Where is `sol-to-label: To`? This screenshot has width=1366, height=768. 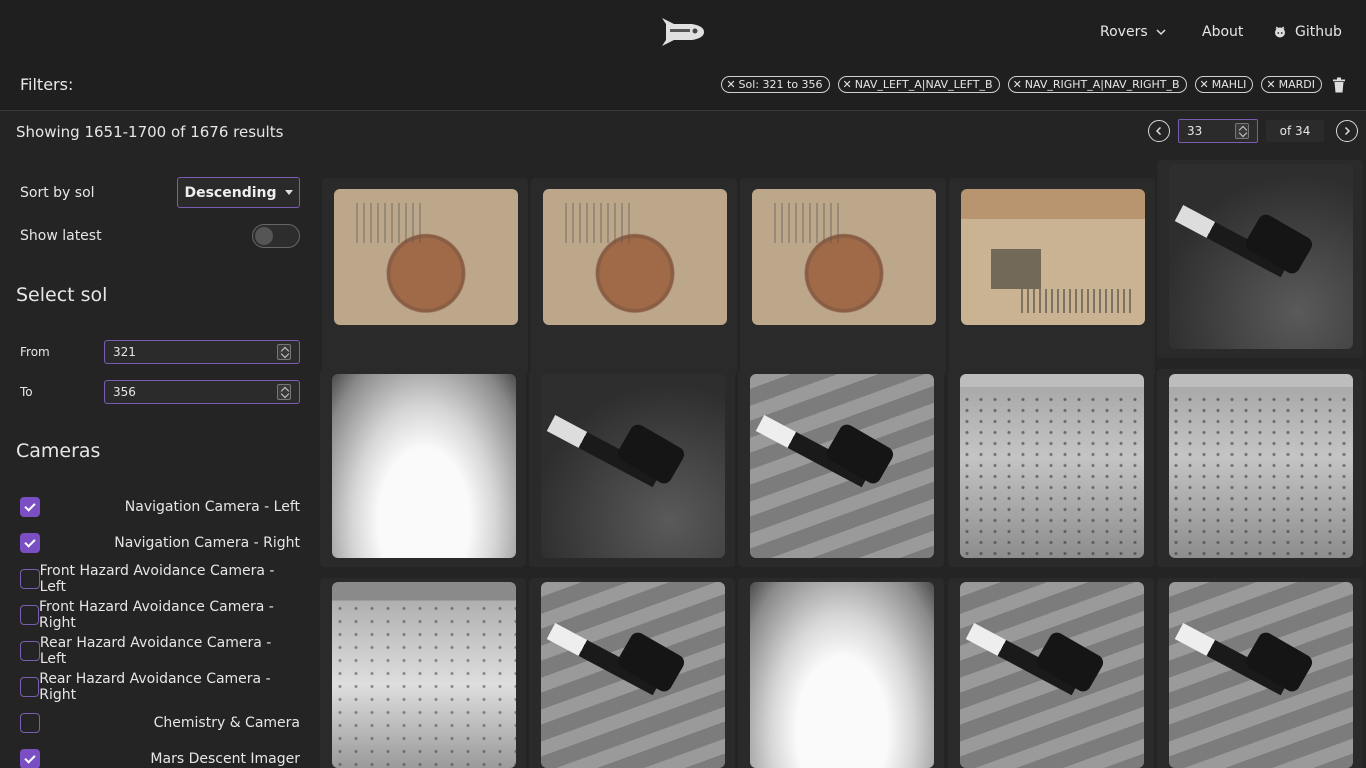
sol-to-label: To is located at coordinates (26, 392).